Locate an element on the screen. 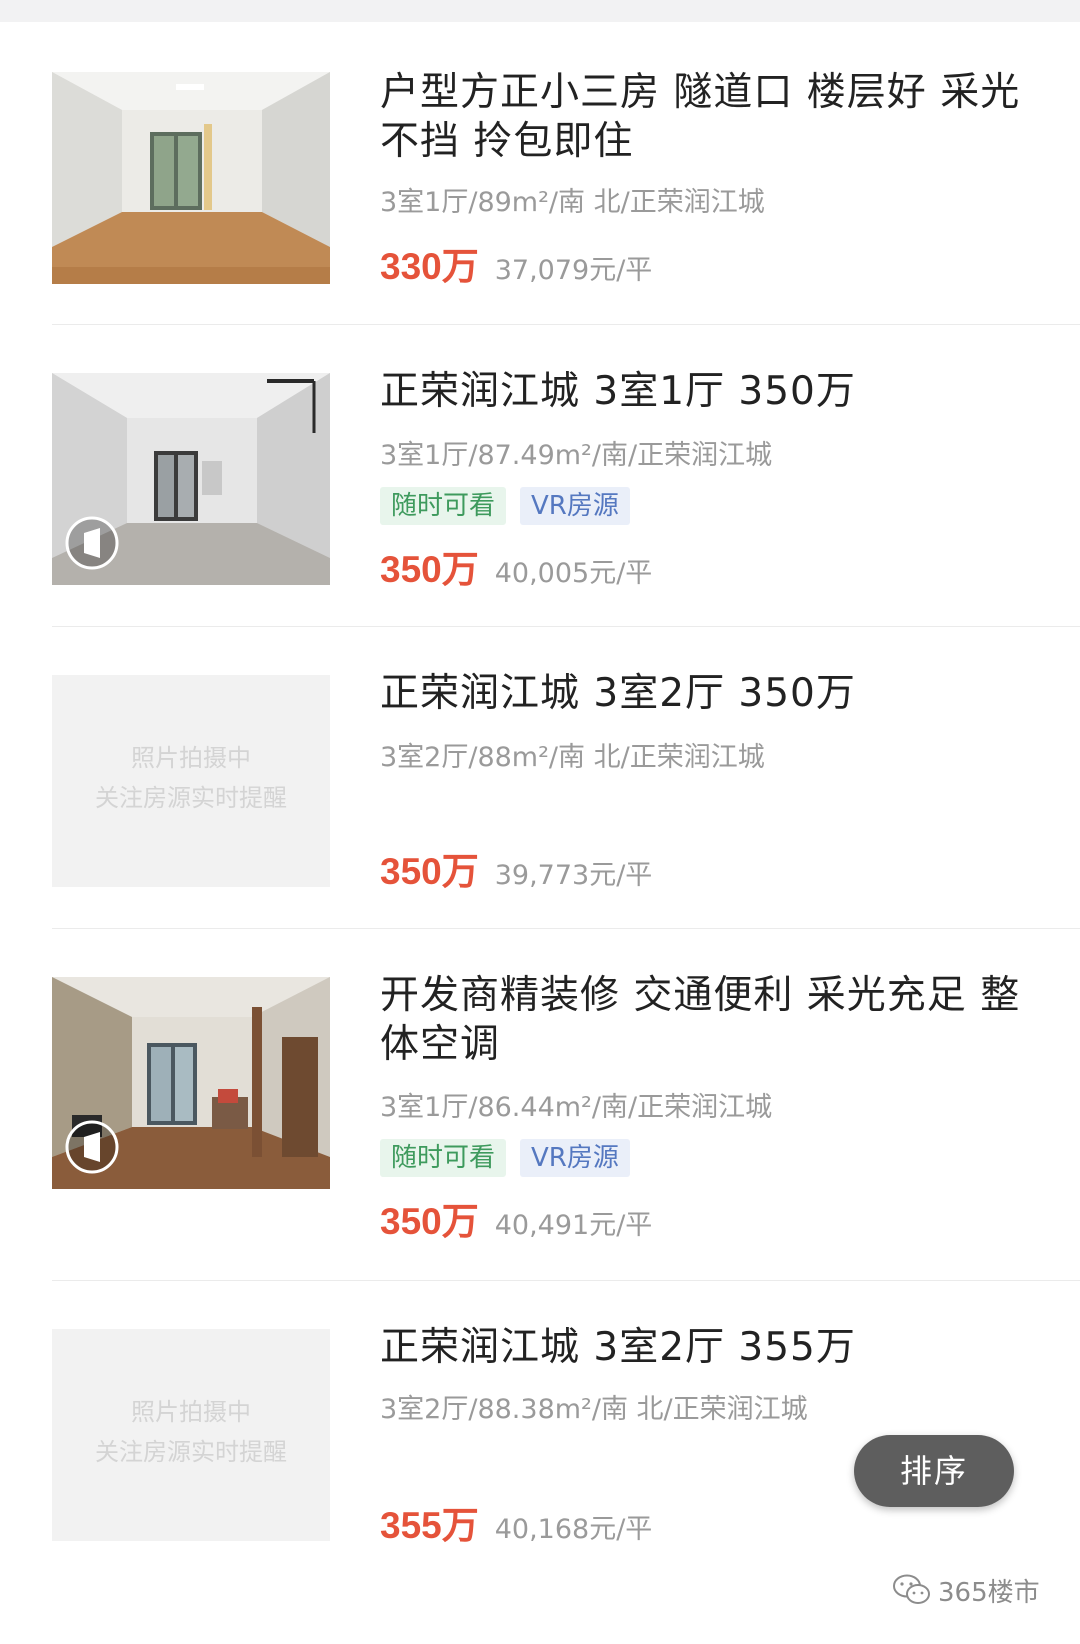 This screenshot has height=1644, width=1080. price-row: 350万 40,491元/平 is located at coordinates (516, 1218).